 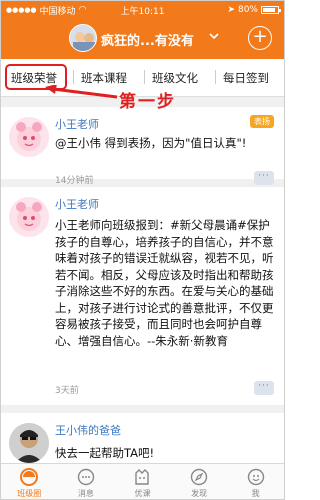 I want to click on class-circle-icon, so click(x=29, y=477).